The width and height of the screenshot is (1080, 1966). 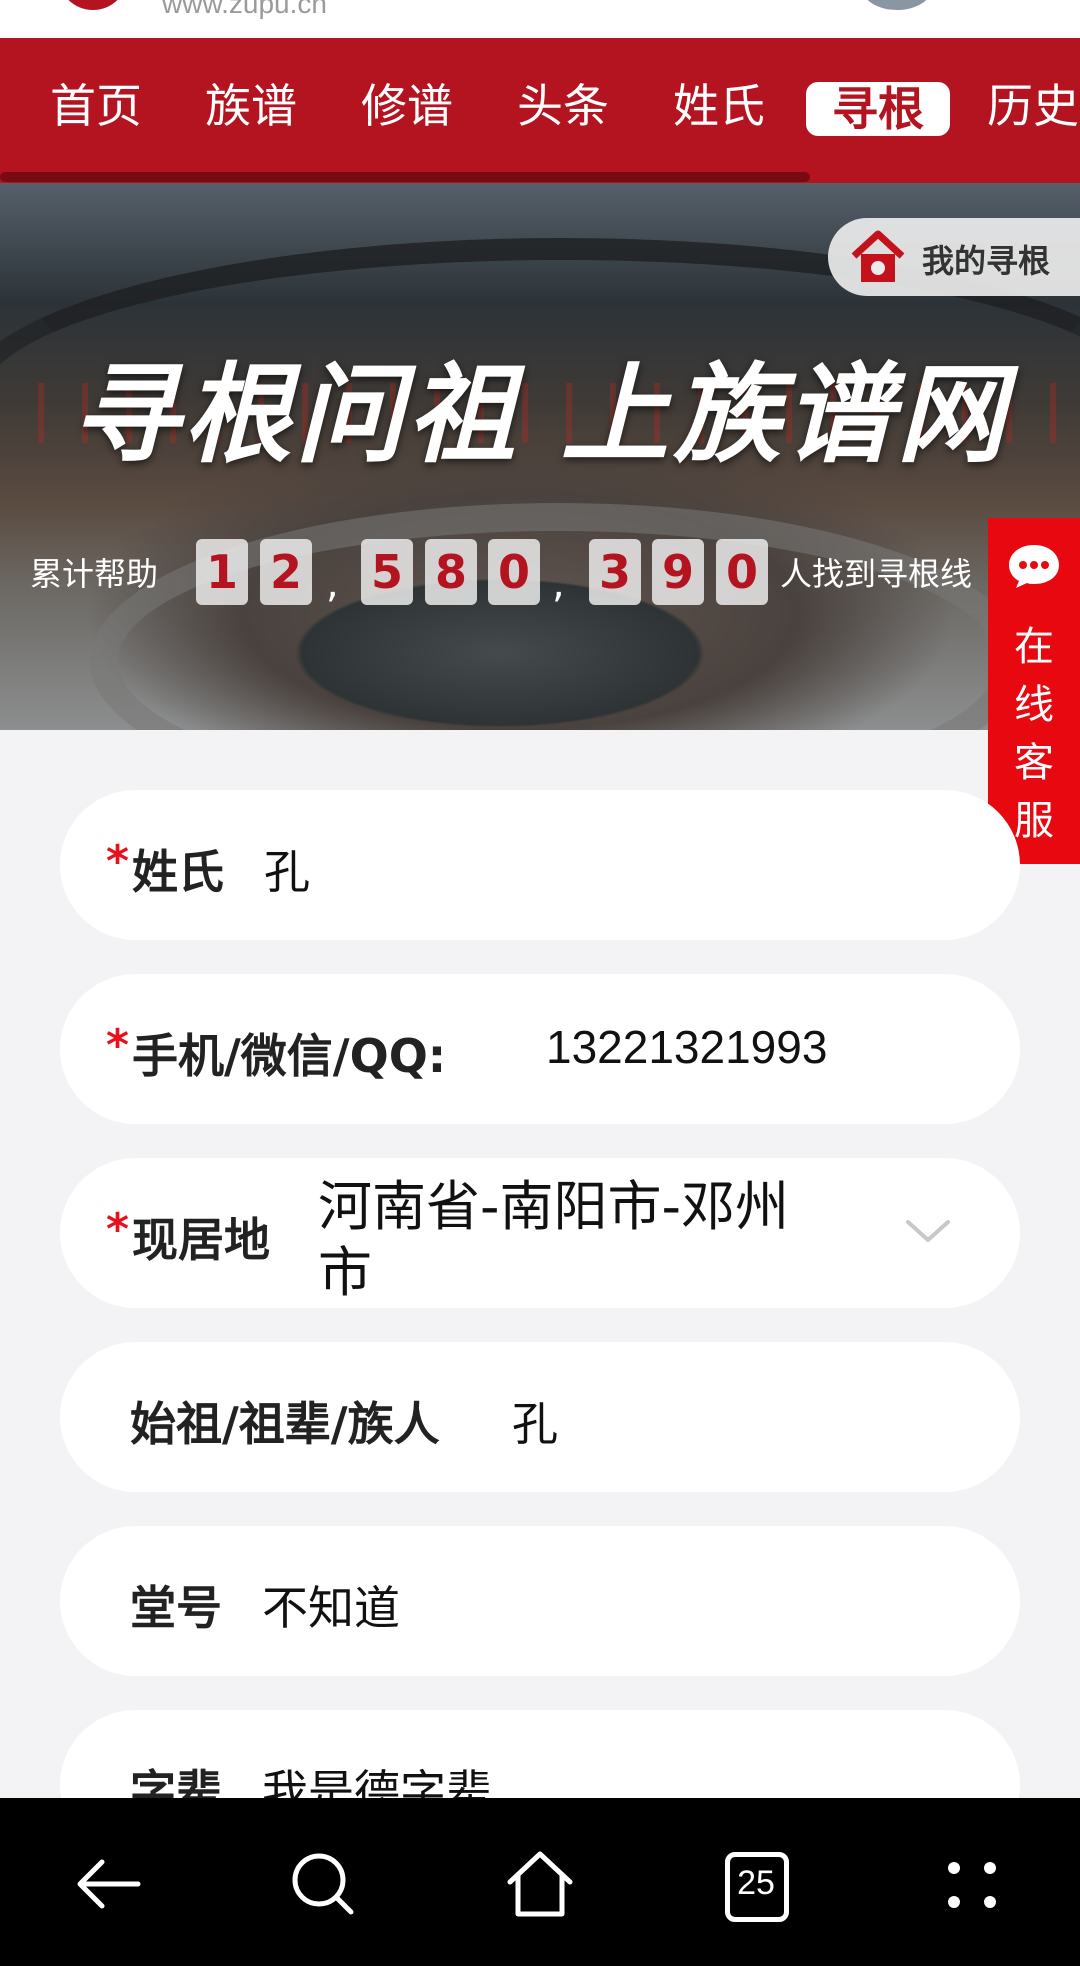 What do you see at coordinates (285, 1424) in the screenshot?
I see `ancestor-label: 始祖/祖辈/族人` at bounding box center [285, 1424].